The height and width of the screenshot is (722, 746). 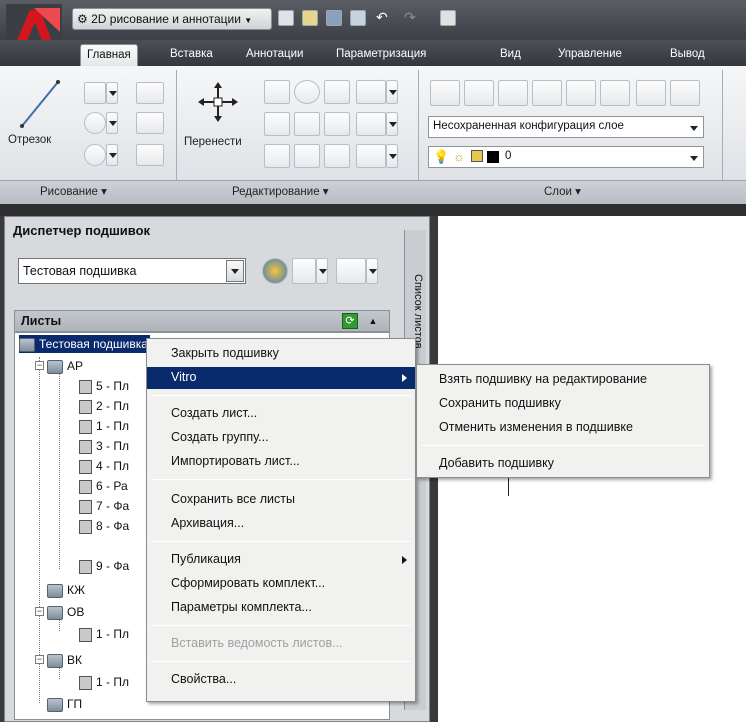 What do you see at coordinates (64, 704) in the screenshot?
I see `tree-group-gp: ГП` at bounding box center [64, 704].